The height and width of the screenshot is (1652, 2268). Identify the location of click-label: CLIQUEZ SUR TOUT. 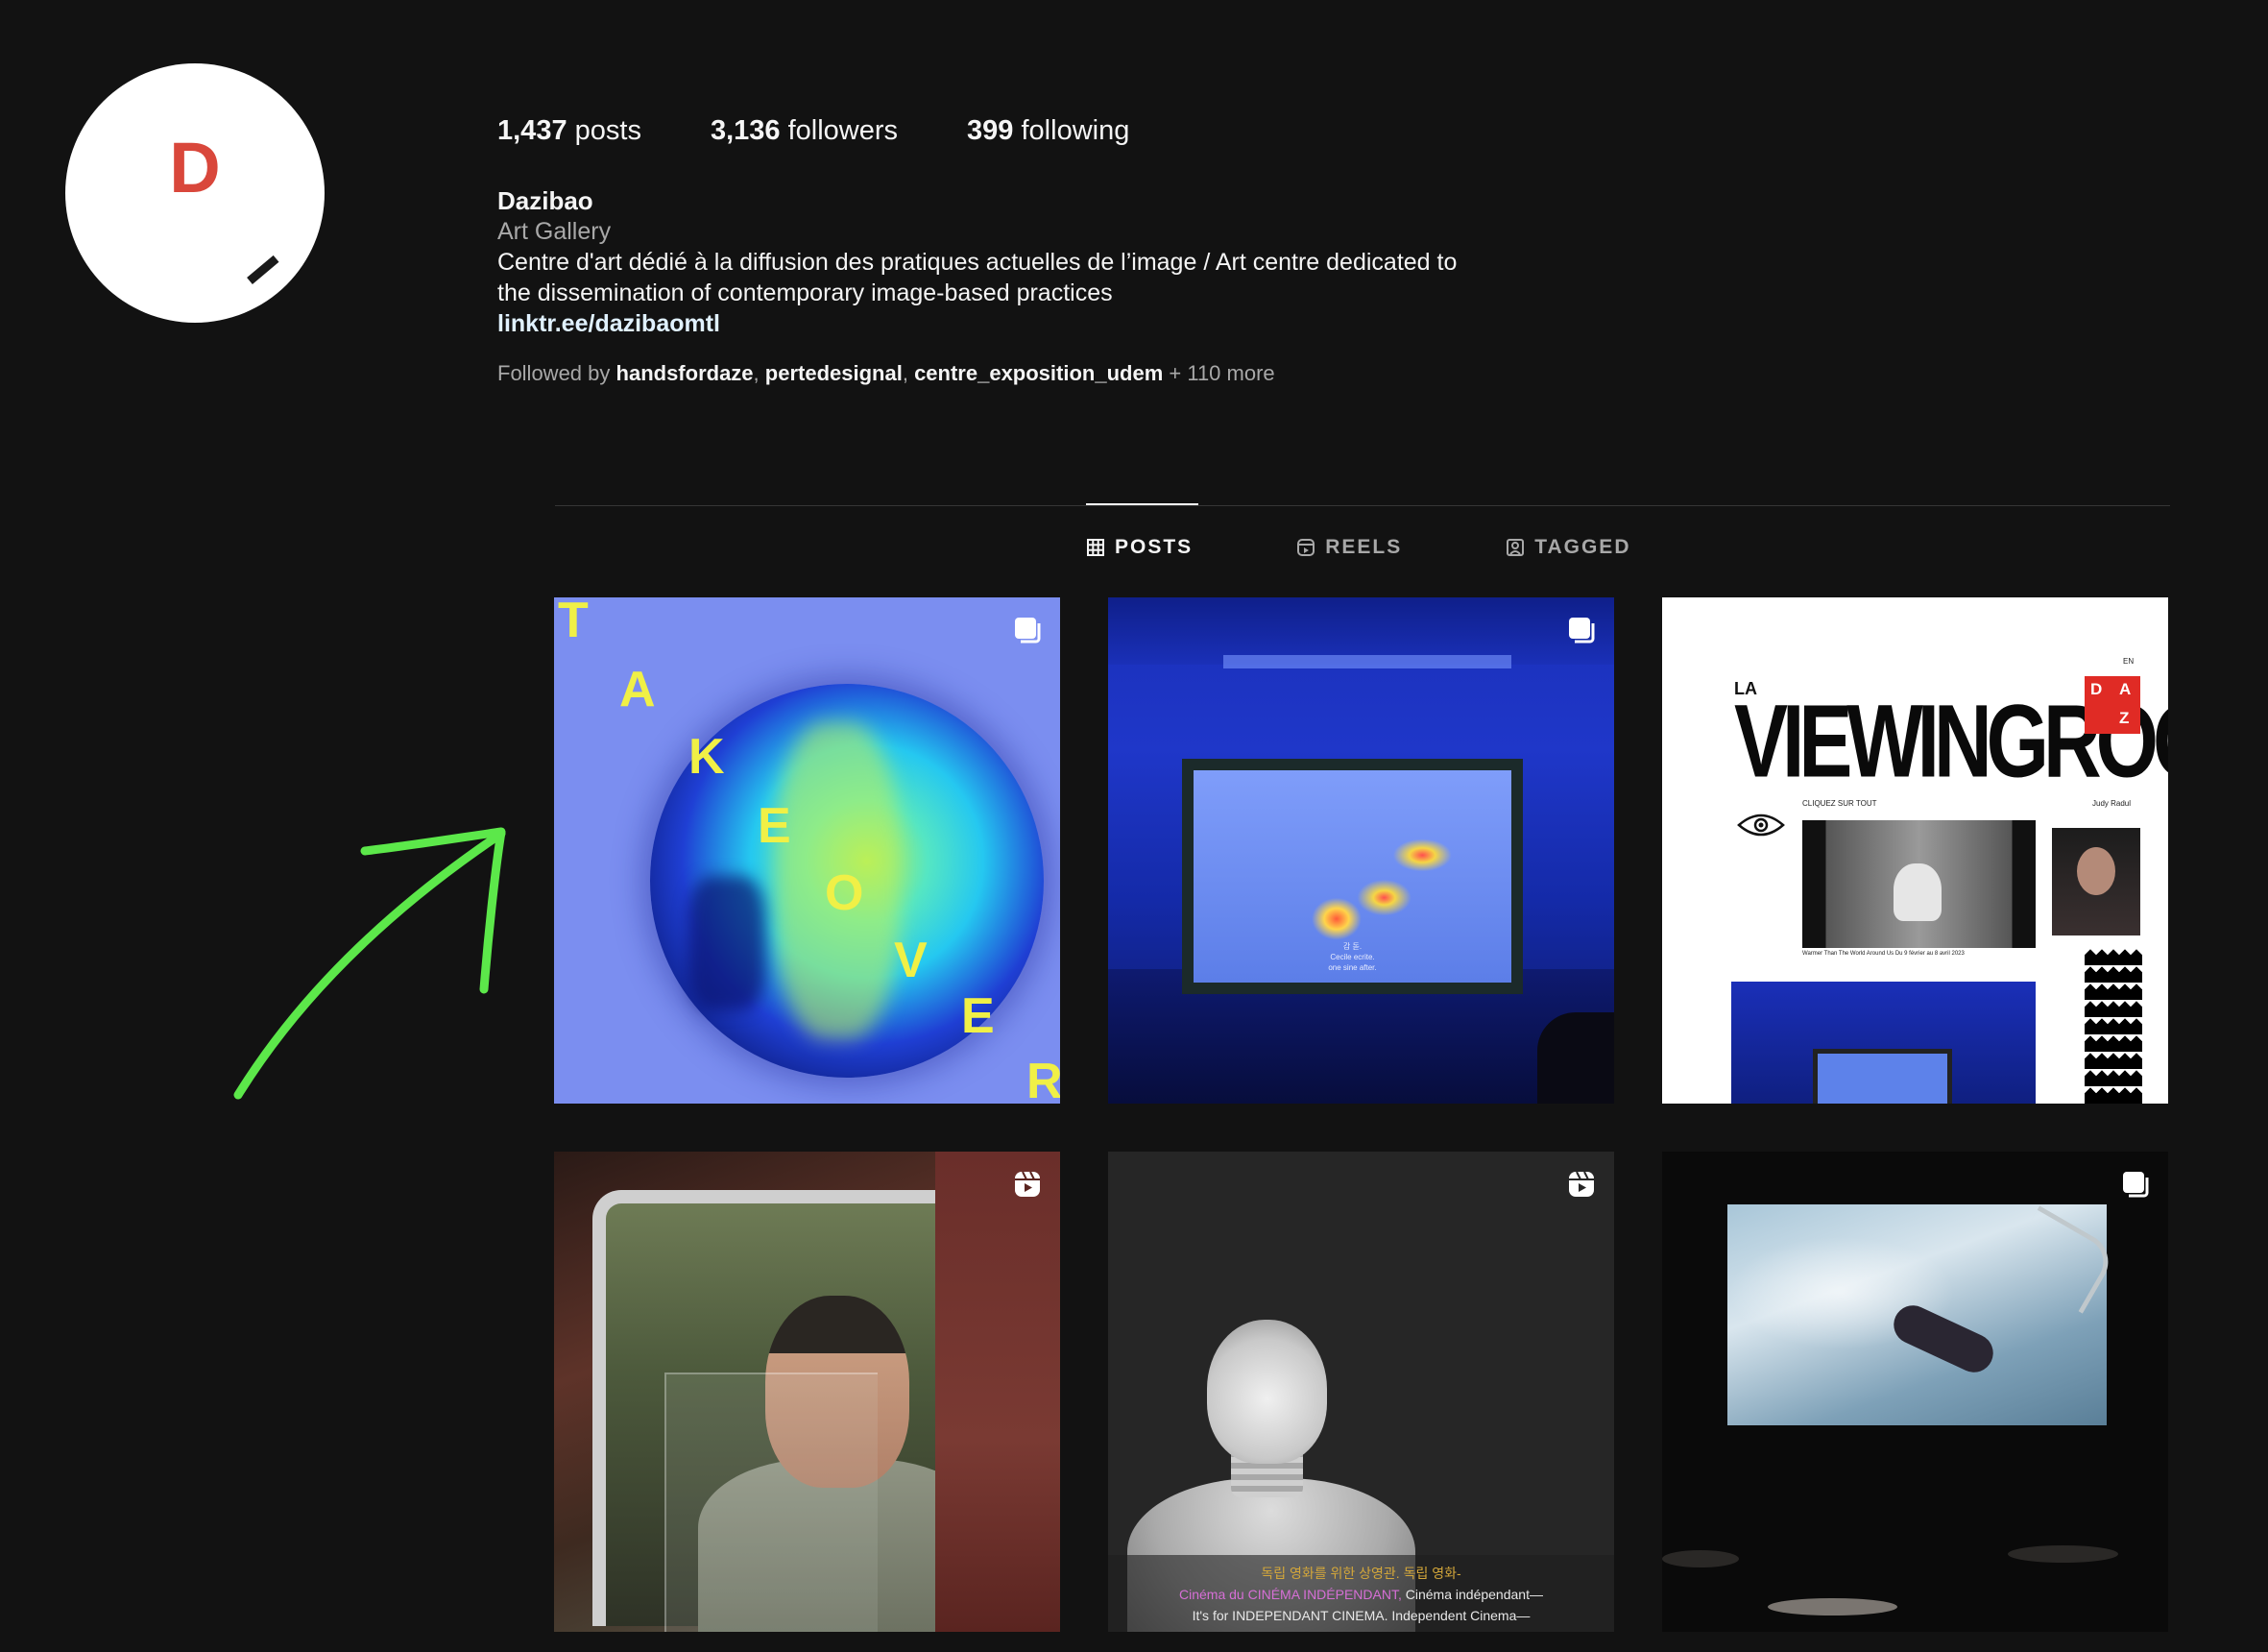
(1839, 803).